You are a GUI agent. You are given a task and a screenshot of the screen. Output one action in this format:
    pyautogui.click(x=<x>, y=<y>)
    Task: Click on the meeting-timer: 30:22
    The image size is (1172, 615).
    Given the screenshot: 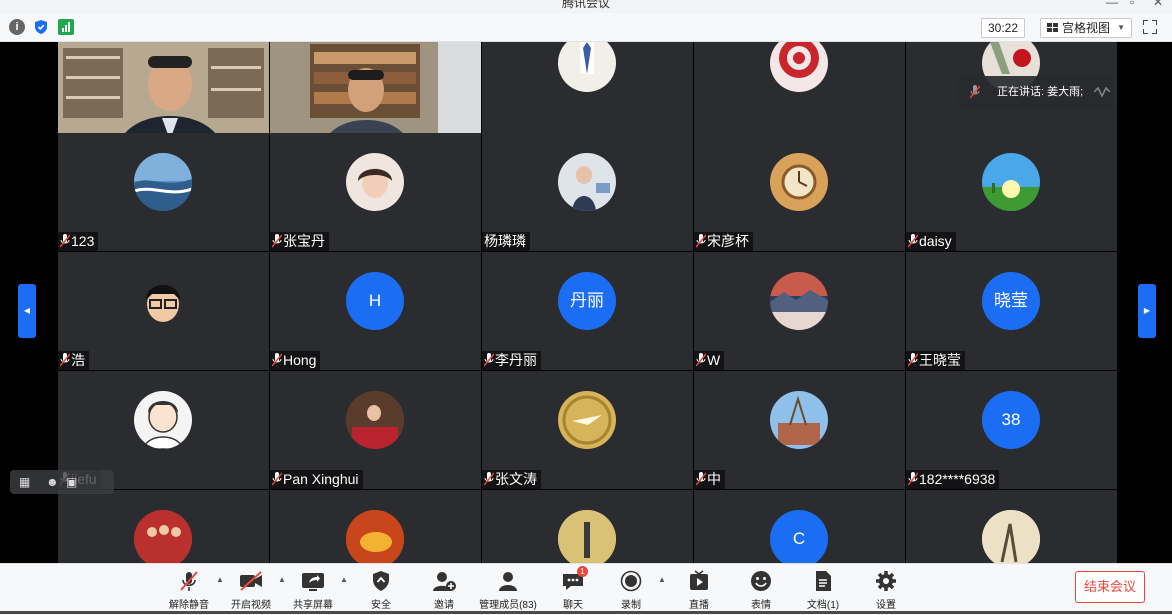 What is the action you would take?
    pyautogui.click(x=1003, y=28)
    